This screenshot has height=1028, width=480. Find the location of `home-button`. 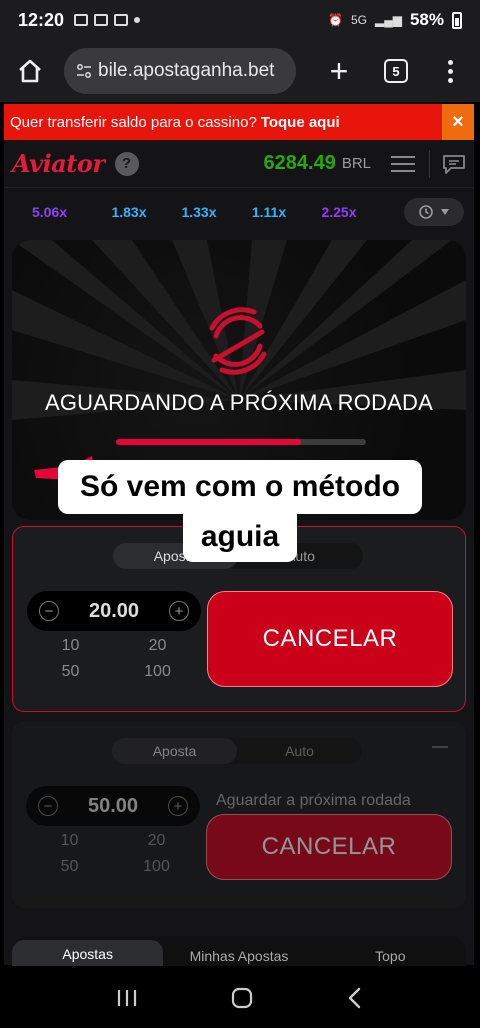

home-button is located at coordinates (30, 71).